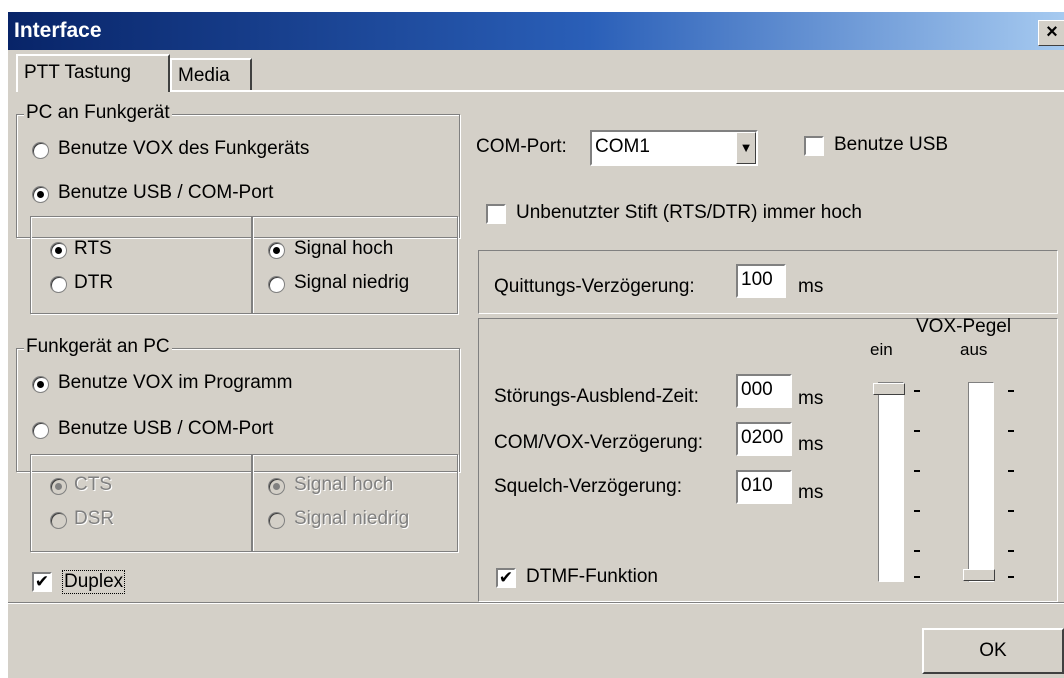 This screenshot has width=1064, height=678. I want to click on group-pc-line, so click(141, 265).